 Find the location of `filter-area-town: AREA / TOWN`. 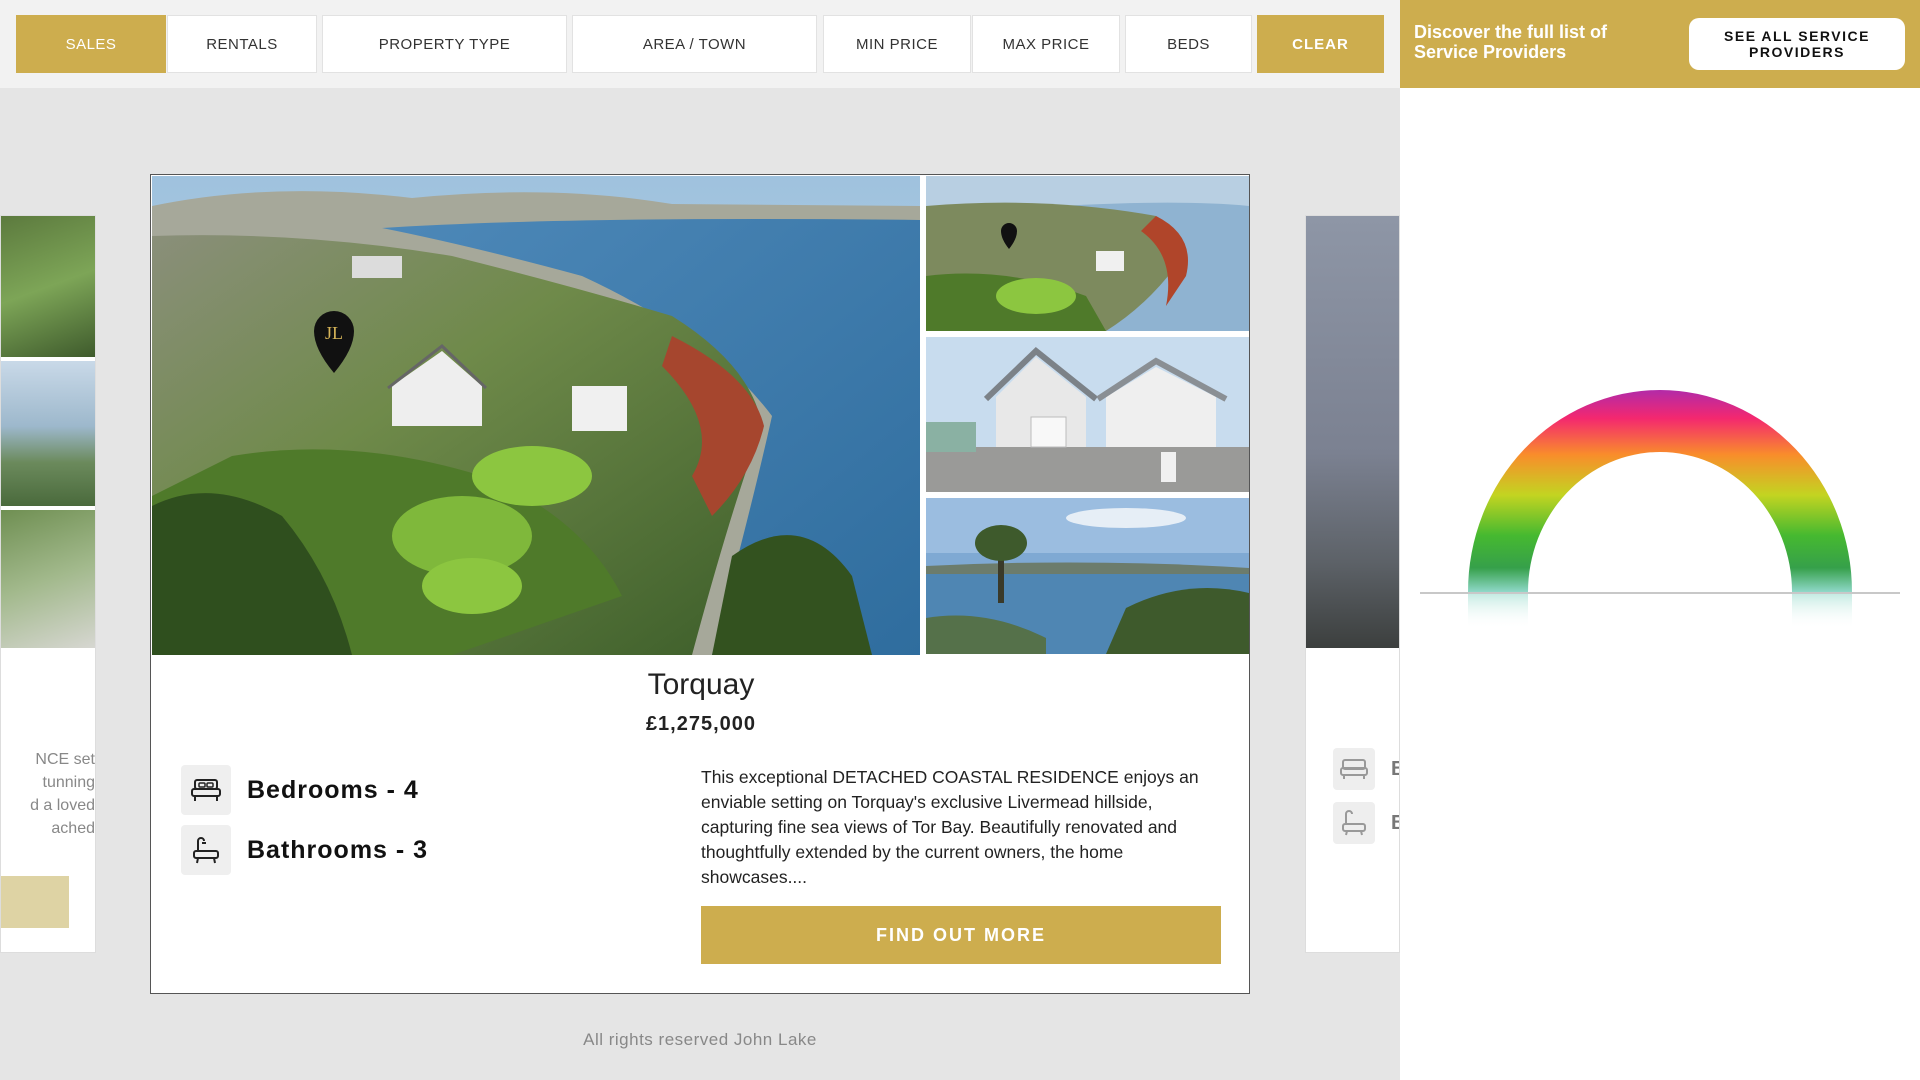

filter-area-town: AREA / TOWN is located at coordinates (694, 44).